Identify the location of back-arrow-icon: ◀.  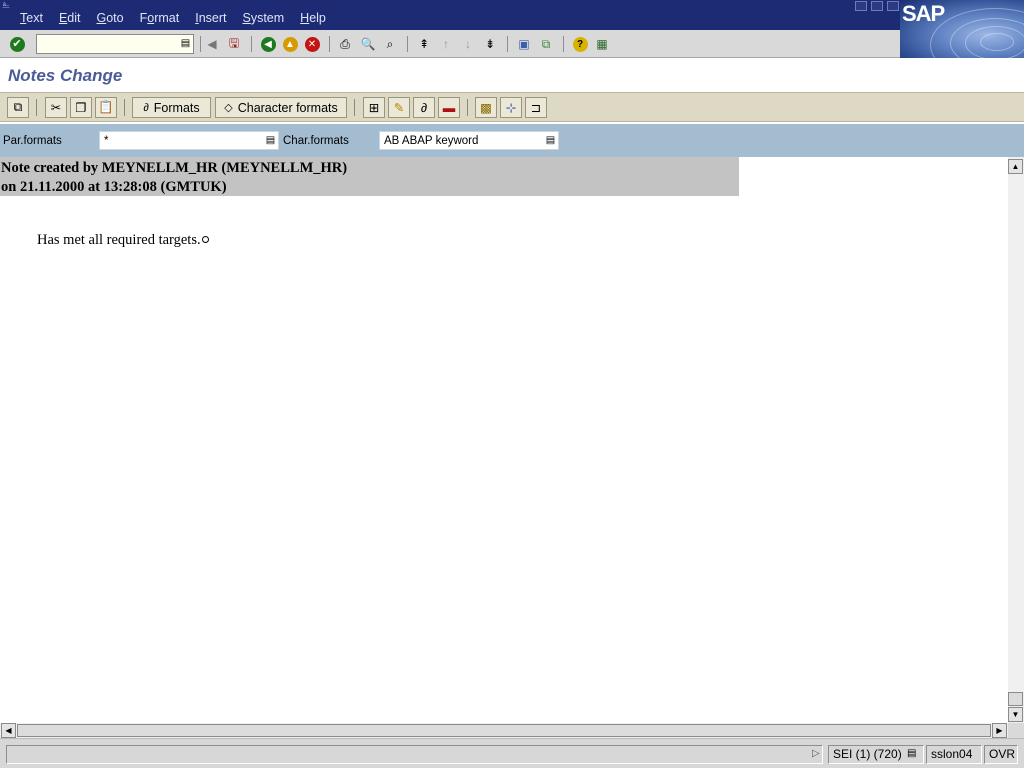
(212, 44).